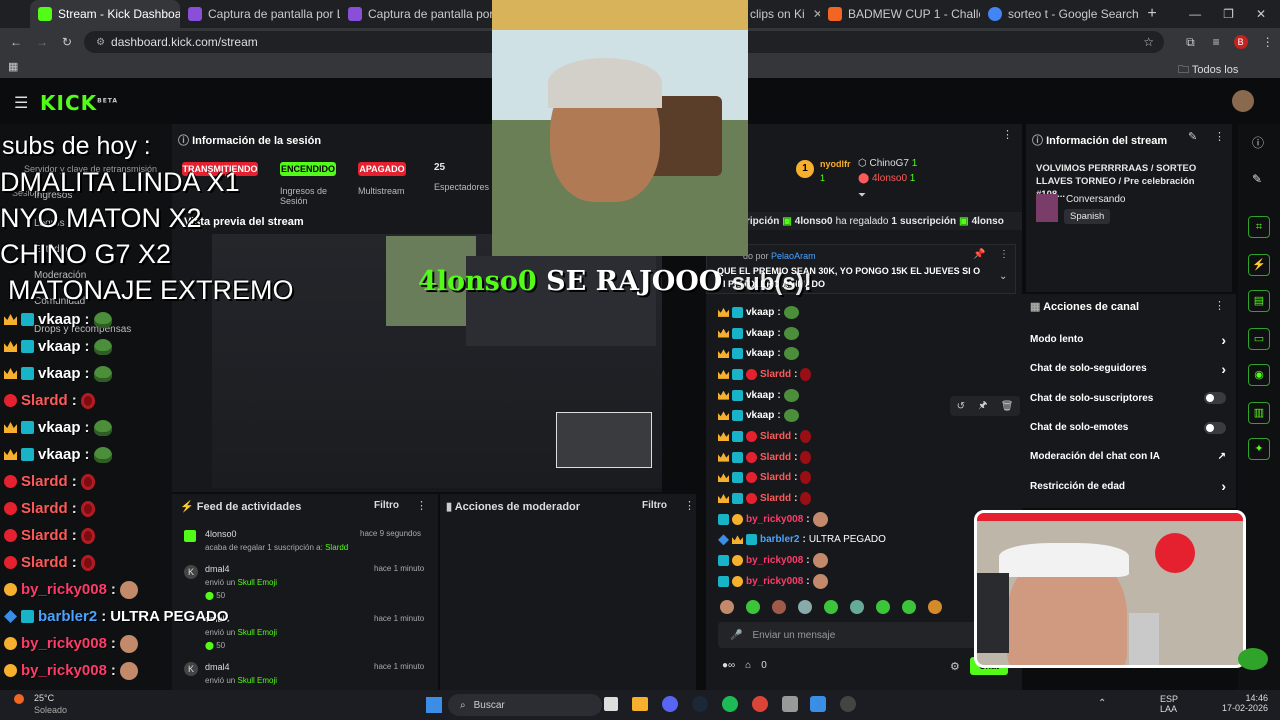  What do you see at coordinates (44, 698) in the screenshot?
I see `weather-temp: 25°C` at bounding box center [44, 698].